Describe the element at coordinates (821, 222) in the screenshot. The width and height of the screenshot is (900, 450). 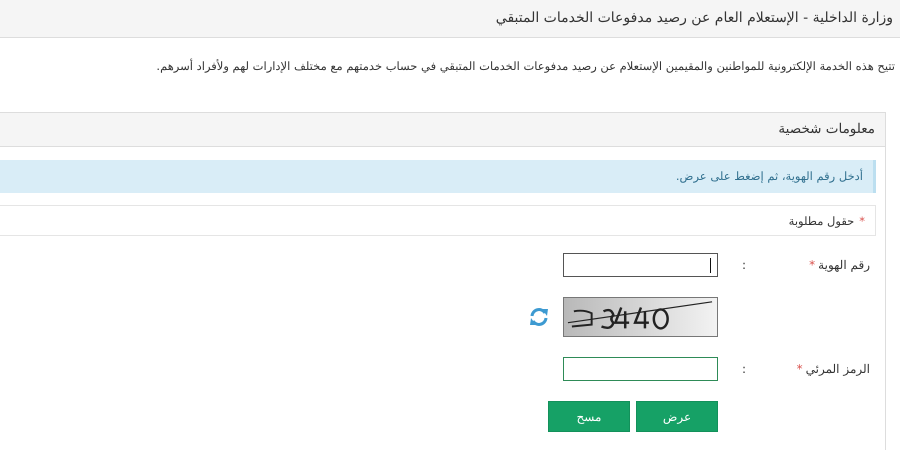
I see `required-note: حقول مطلوبة` at that location.